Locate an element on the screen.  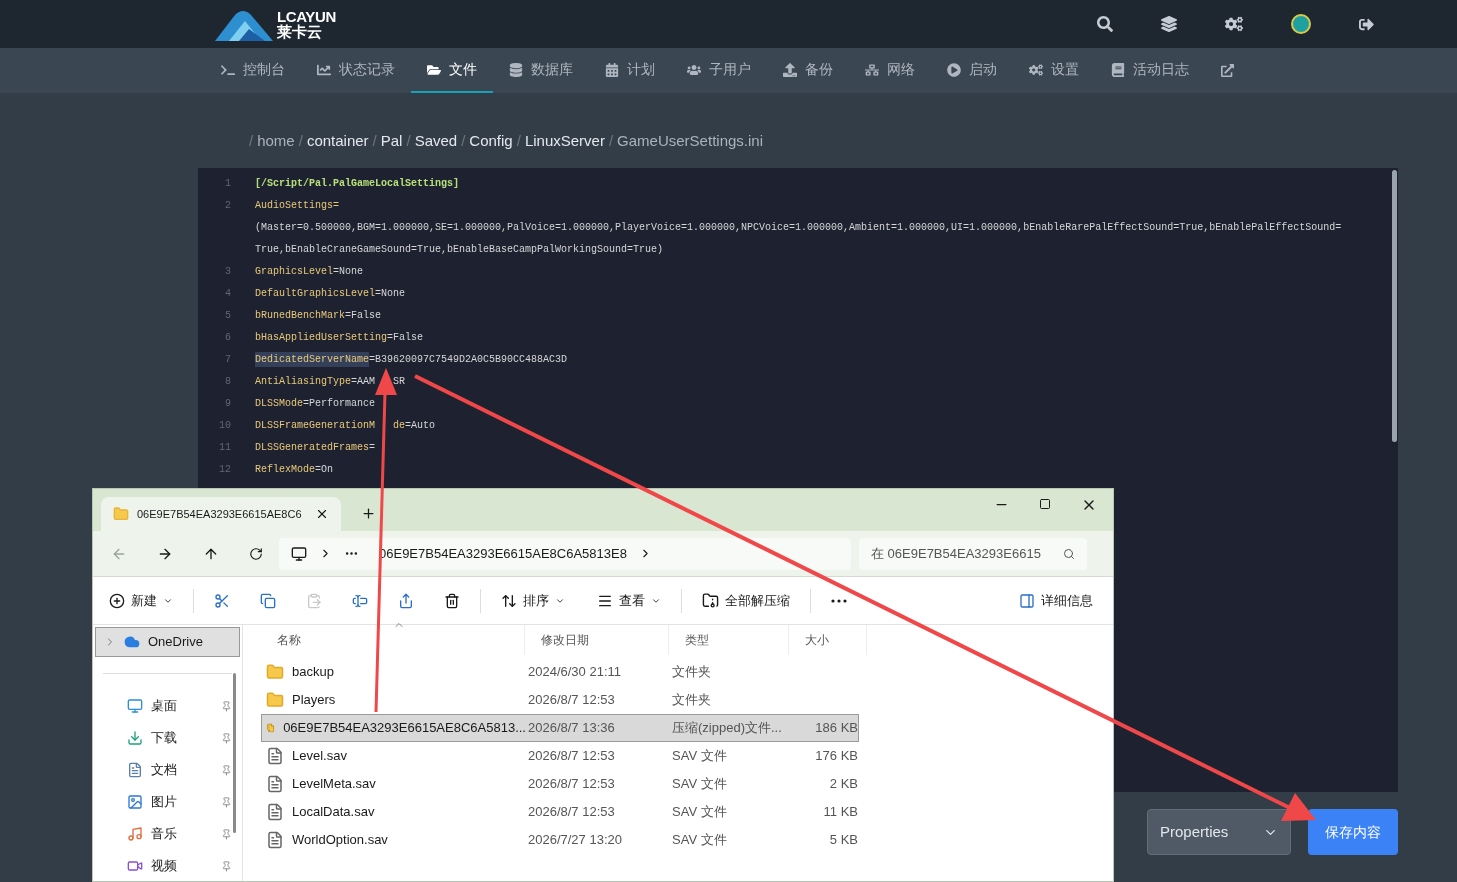
sidebar-item: 文档 is located at coordinates (167, 770).